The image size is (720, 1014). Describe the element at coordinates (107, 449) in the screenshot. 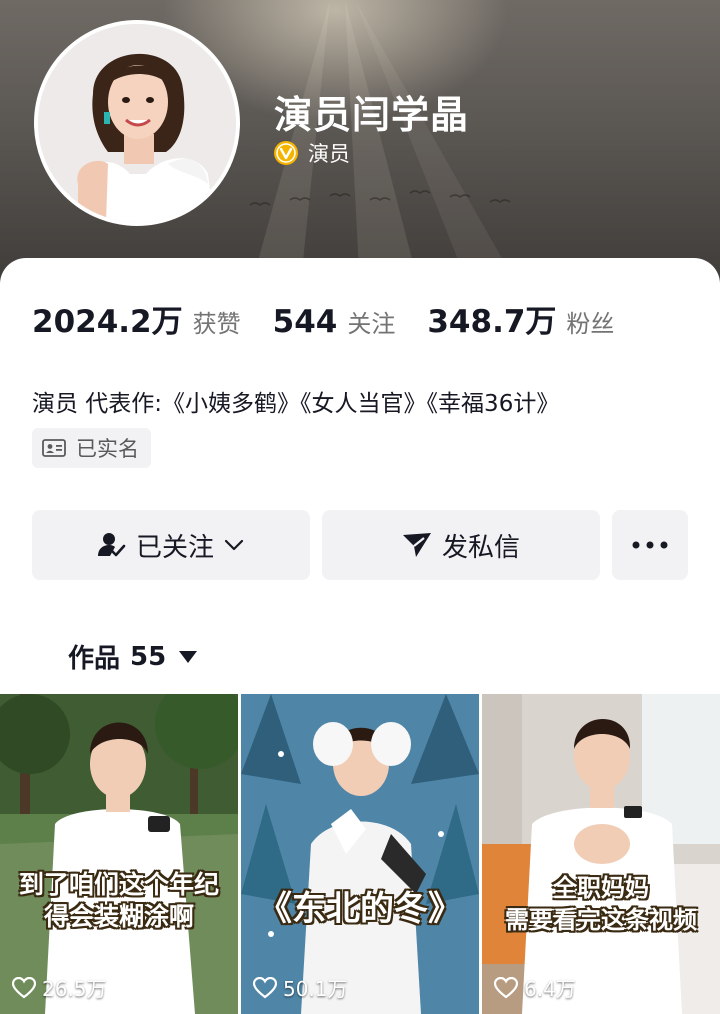

I see `realname-tag-label: 已实名` at that location.